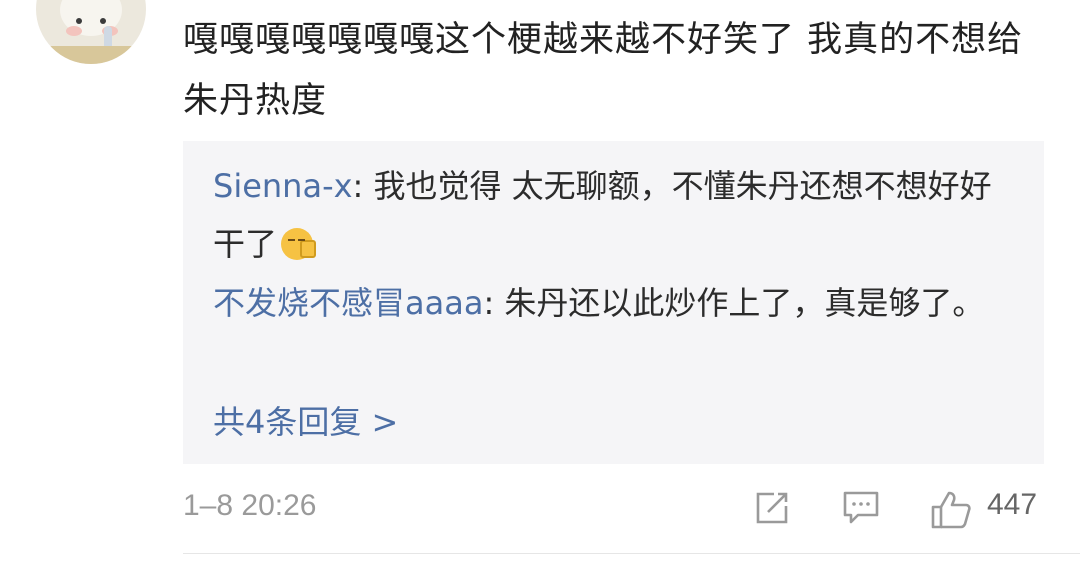 The width and height of the screenshot is (1080, 571). I want to click on avatar, so click(91, 32).